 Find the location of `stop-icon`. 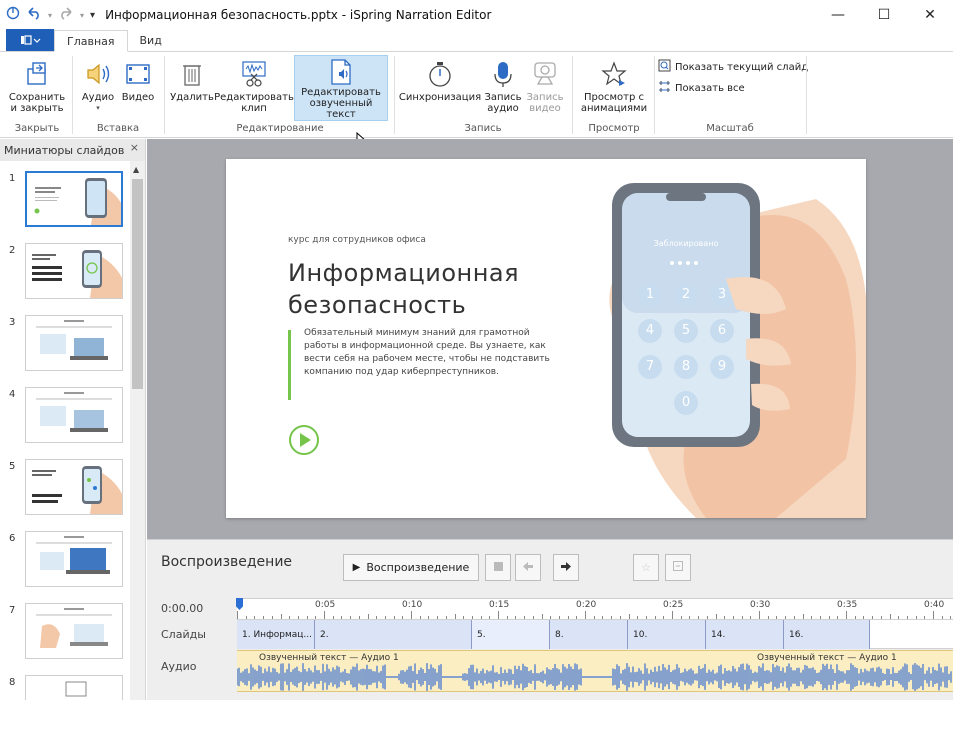

stop-icon is located at coordinates (498, 567).